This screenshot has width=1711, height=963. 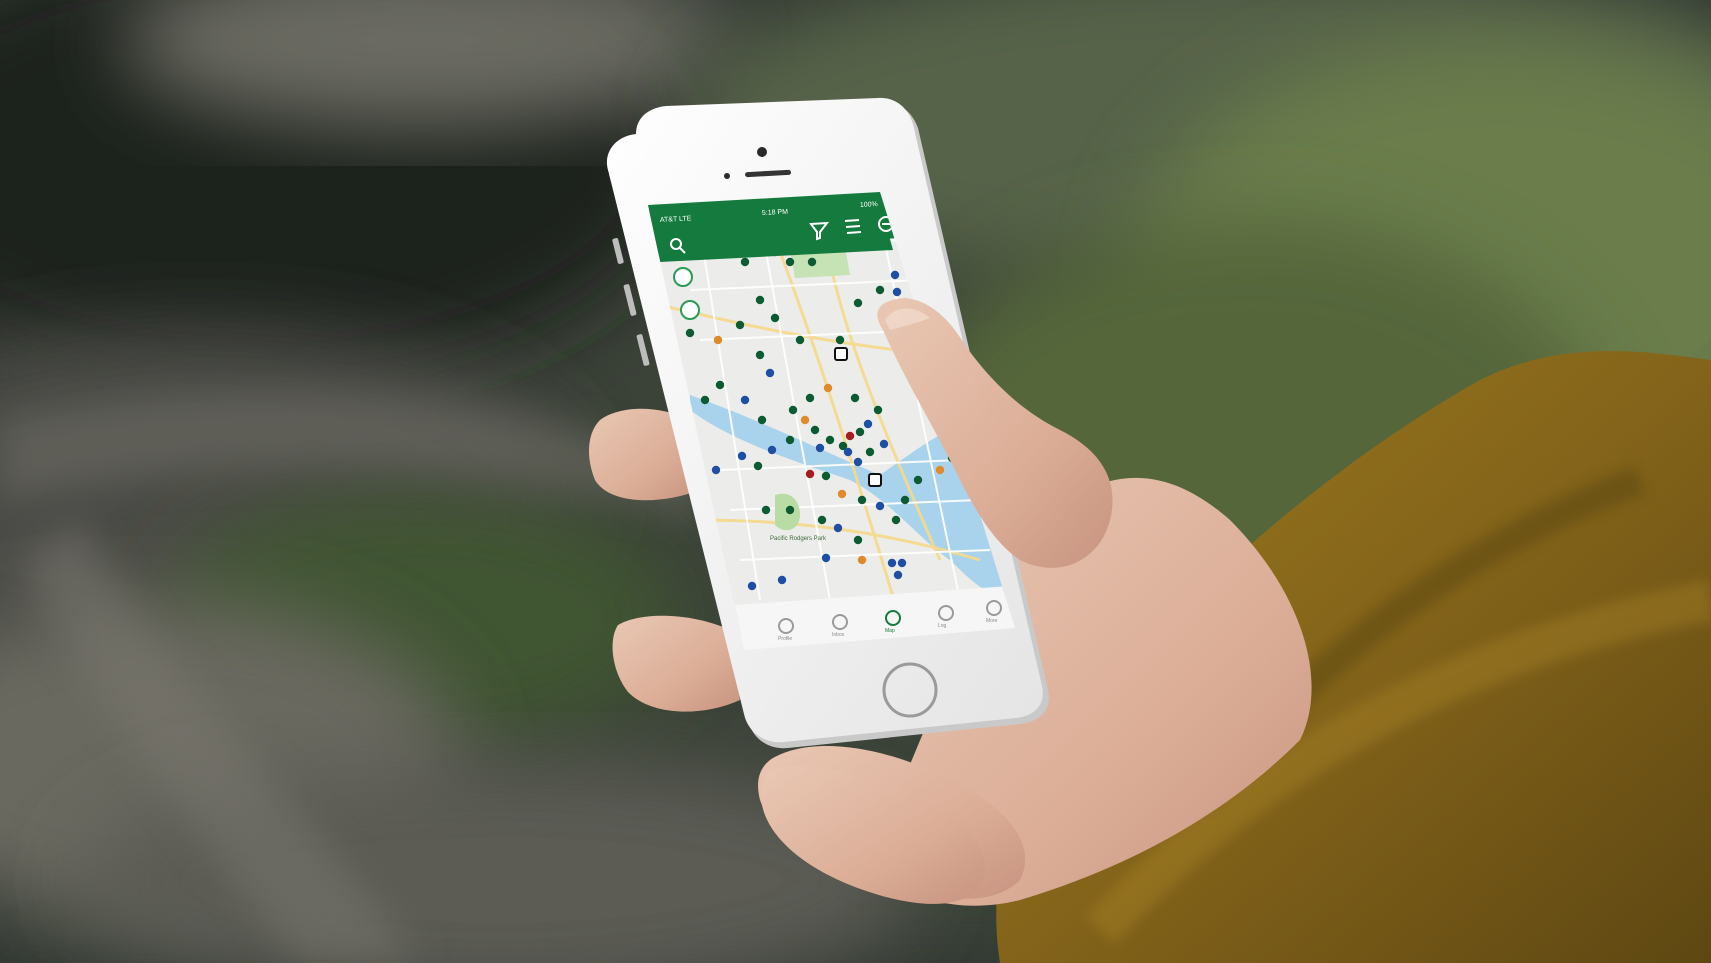 I want to click on tab-label: Map, so click(x=890, y=631).